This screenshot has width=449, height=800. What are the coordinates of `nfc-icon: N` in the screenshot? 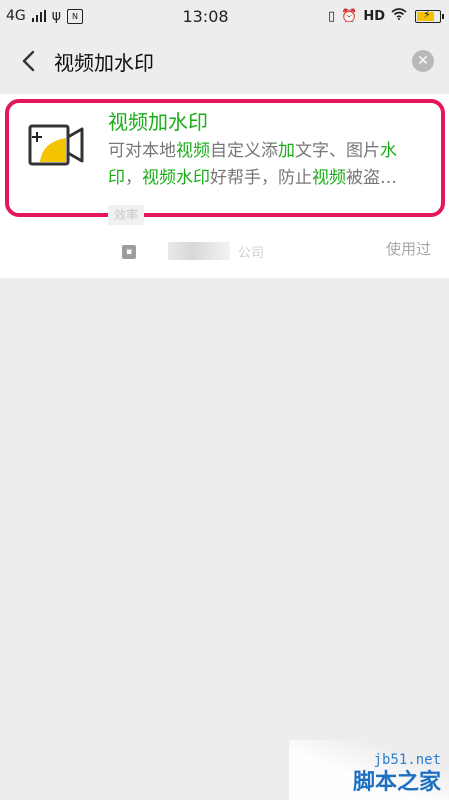 It's located at (75, 16).